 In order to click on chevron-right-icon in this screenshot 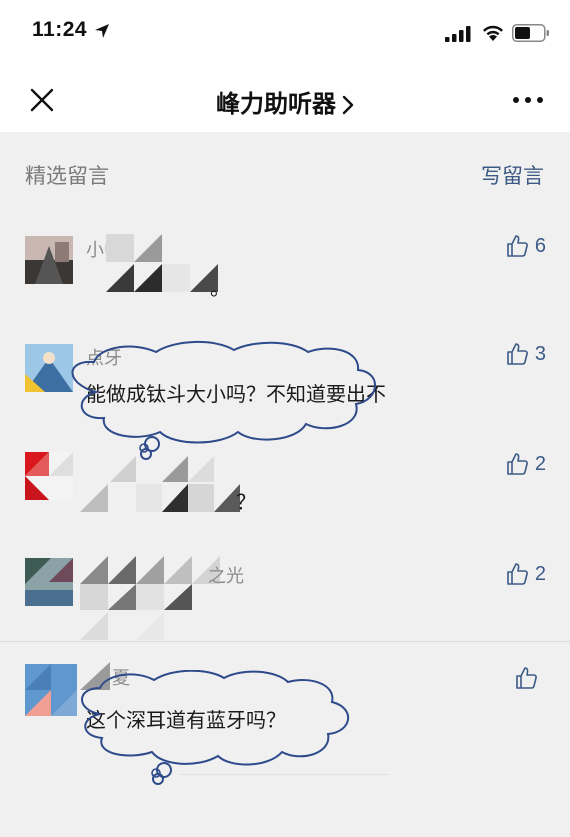, I will do `click(348, 105)`.